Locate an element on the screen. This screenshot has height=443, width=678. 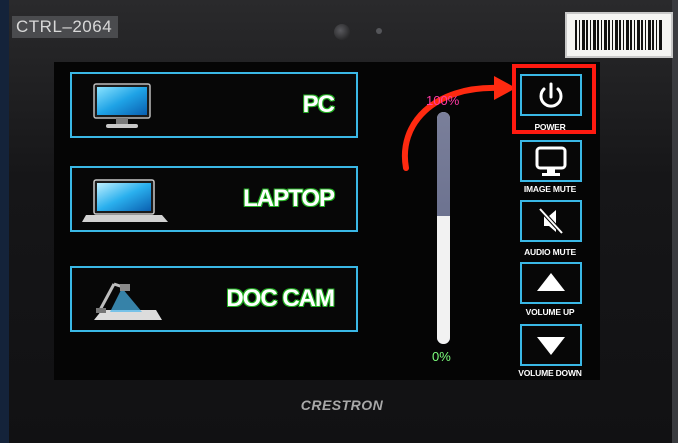
display-icon is located at coordinates (551, 161).